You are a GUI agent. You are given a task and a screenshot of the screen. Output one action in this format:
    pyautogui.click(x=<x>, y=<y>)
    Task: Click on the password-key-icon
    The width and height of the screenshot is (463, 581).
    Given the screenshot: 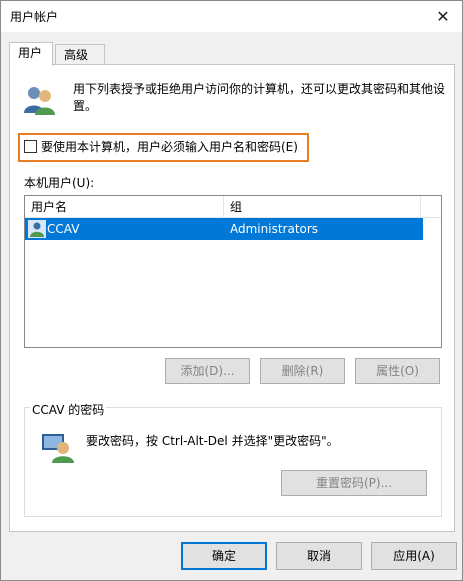 What is the action you would take?
    pyautogui.click(x=58, y=448)
    